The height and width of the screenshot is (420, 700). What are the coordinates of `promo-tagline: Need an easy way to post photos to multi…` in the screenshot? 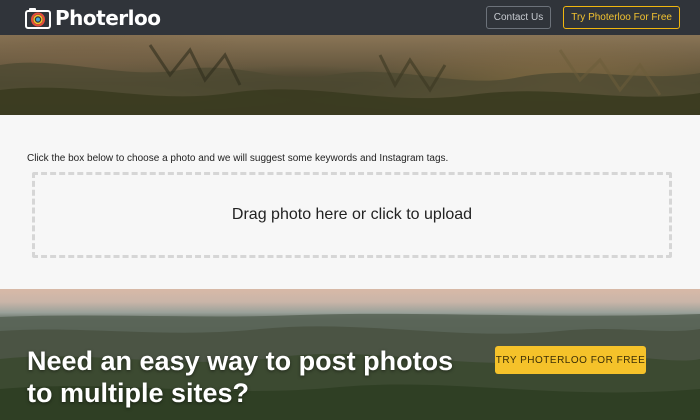 It's located at (240, 377).